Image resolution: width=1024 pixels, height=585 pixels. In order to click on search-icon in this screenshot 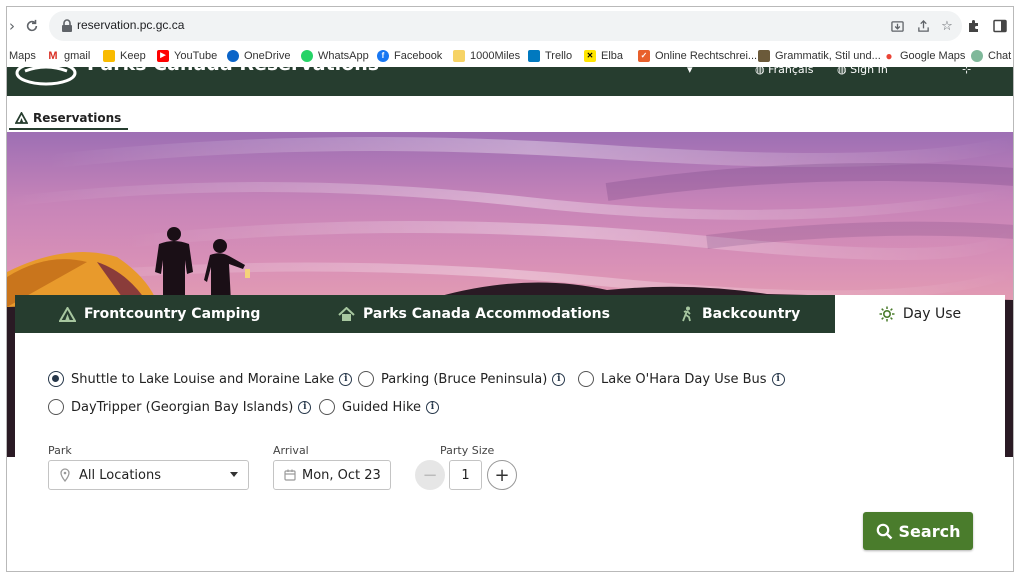, I will do `click(884, 531)`.